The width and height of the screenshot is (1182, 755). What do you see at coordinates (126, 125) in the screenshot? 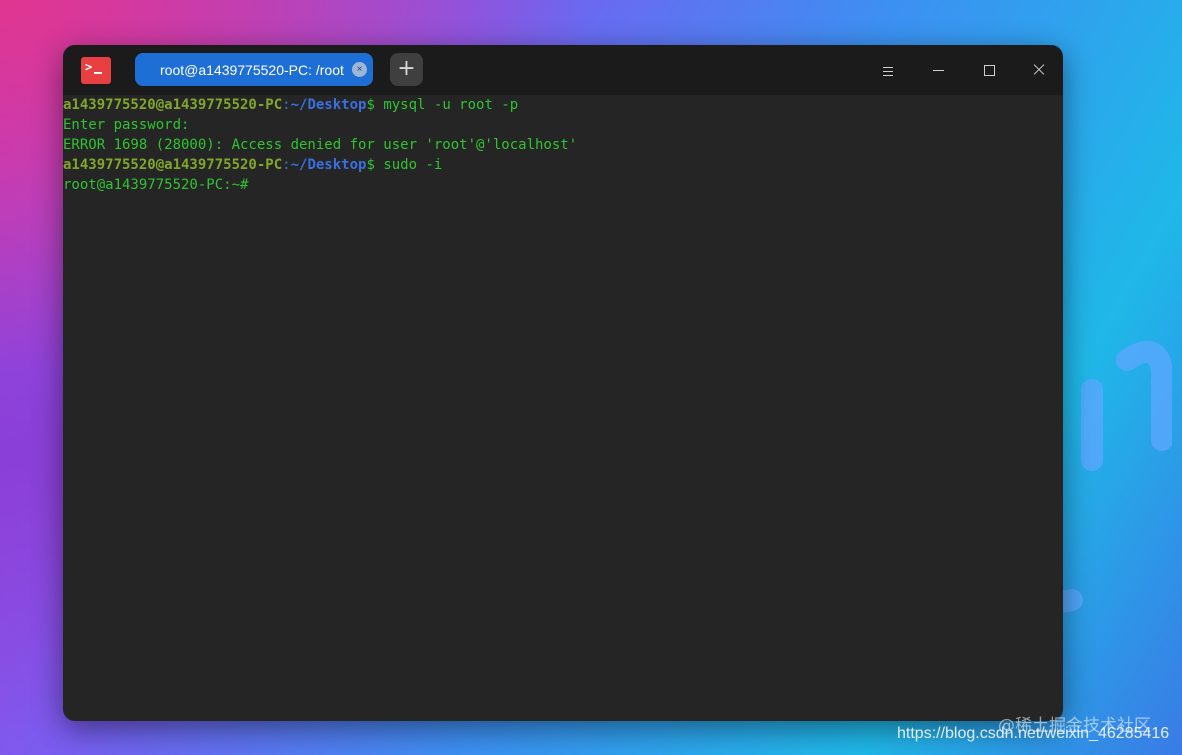
I see `terminal-line: Enter password:` at bounding box center [126, 125].